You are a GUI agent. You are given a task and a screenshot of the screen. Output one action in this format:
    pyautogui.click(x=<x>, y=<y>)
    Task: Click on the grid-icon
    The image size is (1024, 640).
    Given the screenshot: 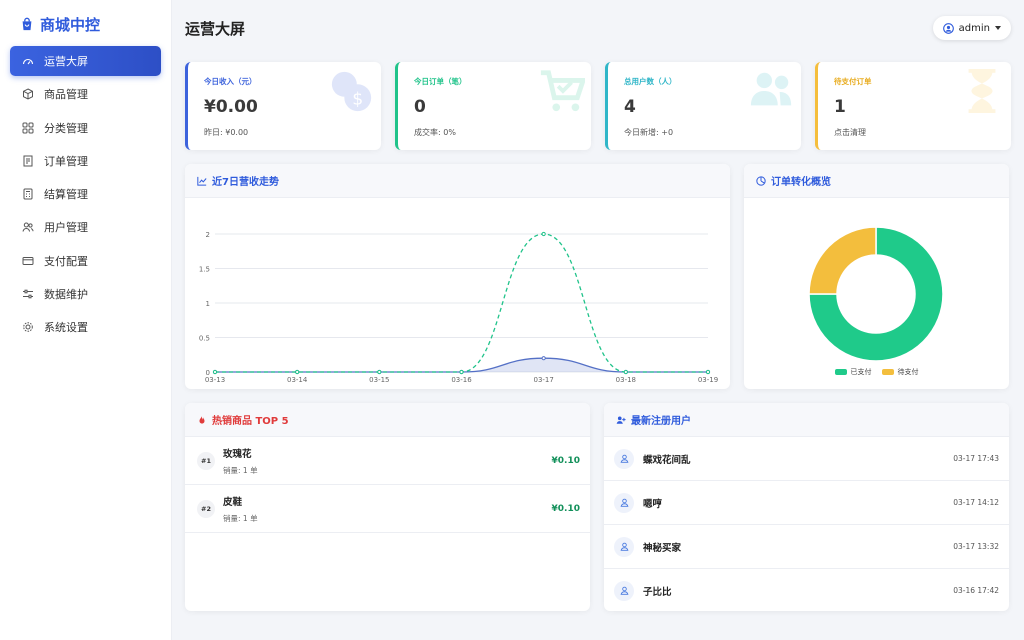 What is the action you would take?
    pyautogui.click(x=28, y=128)
    